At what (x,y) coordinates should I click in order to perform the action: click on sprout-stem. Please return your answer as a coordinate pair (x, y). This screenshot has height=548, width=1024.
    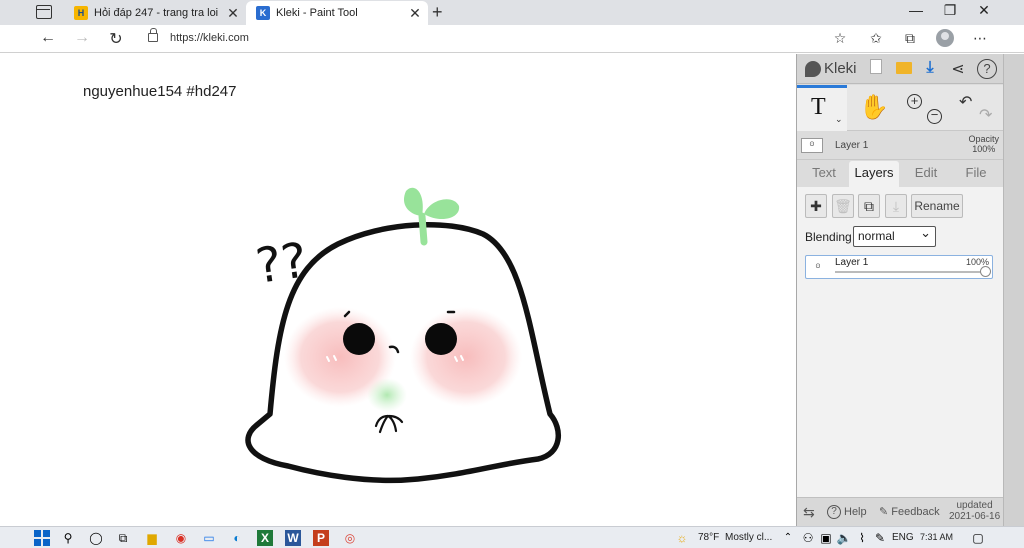
    Looking at the image, I should click on (423, 229).